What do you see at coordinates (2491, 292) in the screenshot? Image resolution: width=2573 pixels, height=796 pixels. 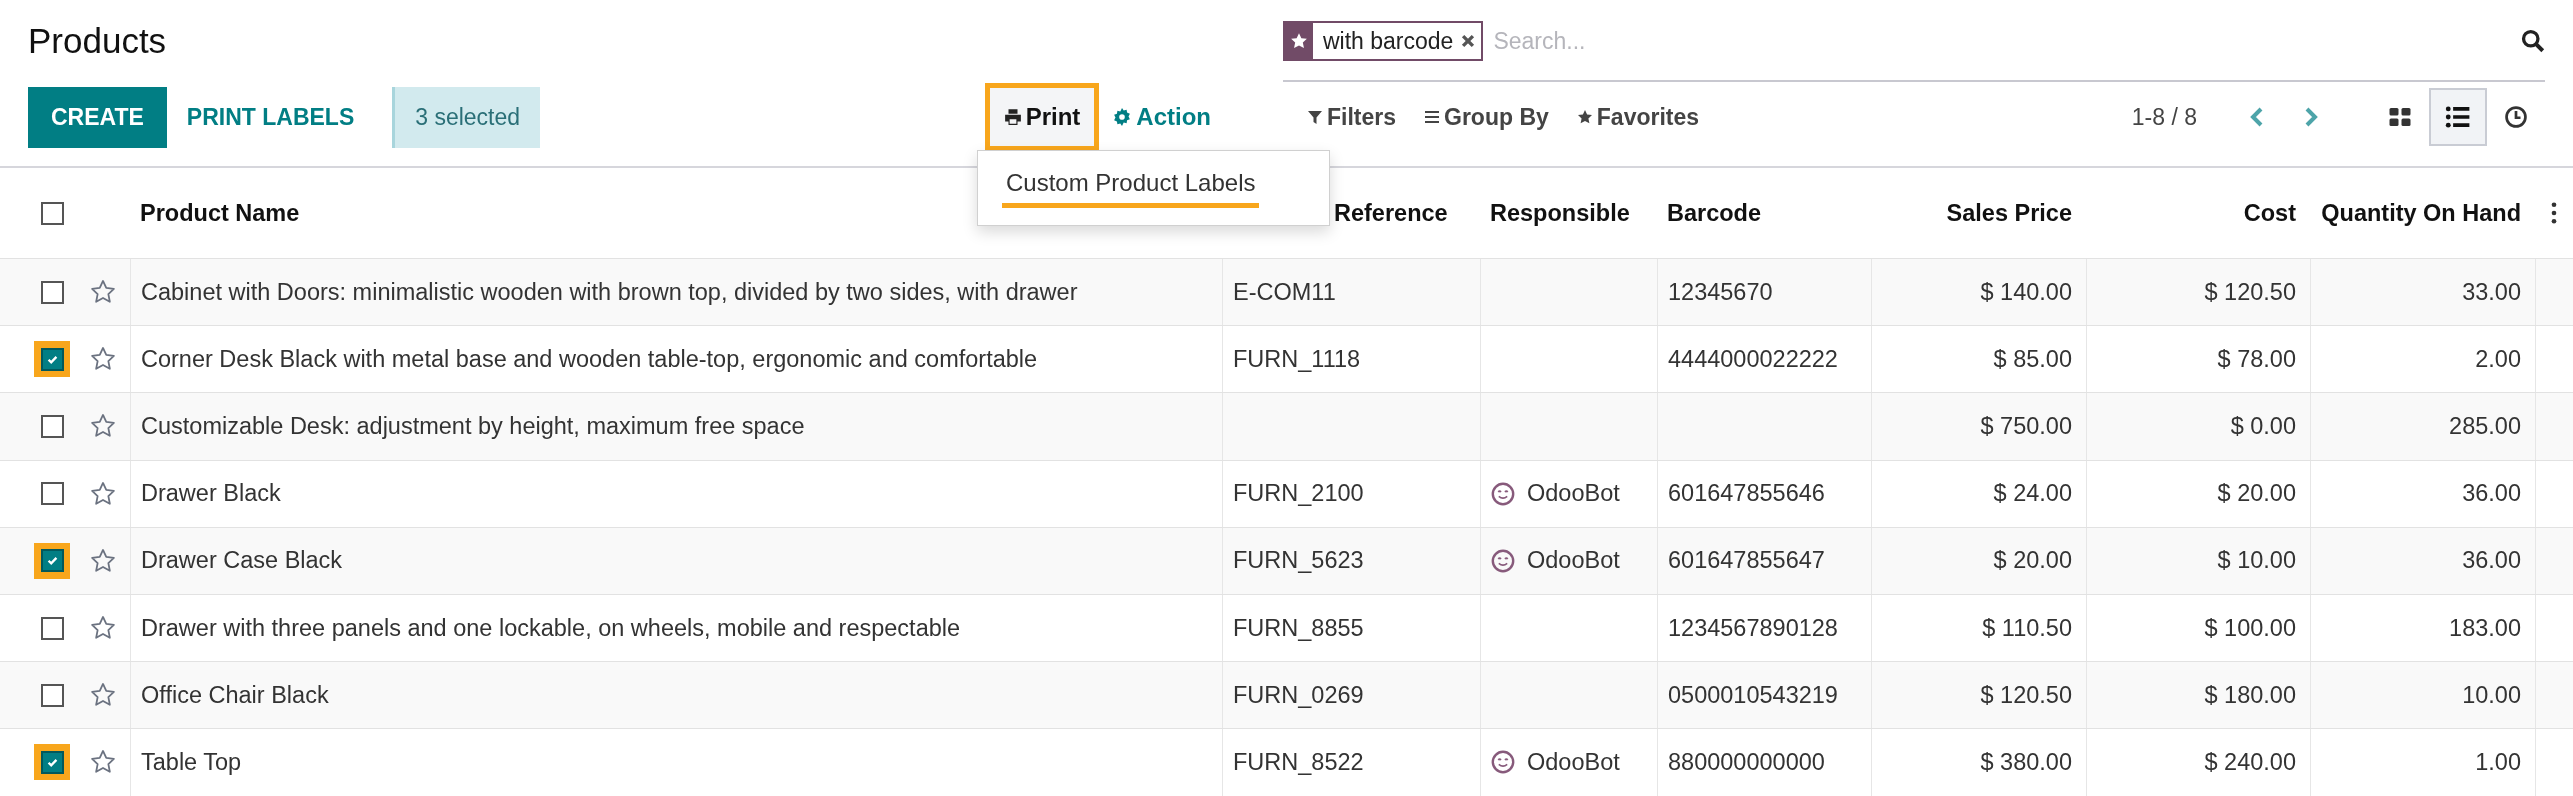 I see `quantity-cell: 33.00` at bounding box center [2491, 292].